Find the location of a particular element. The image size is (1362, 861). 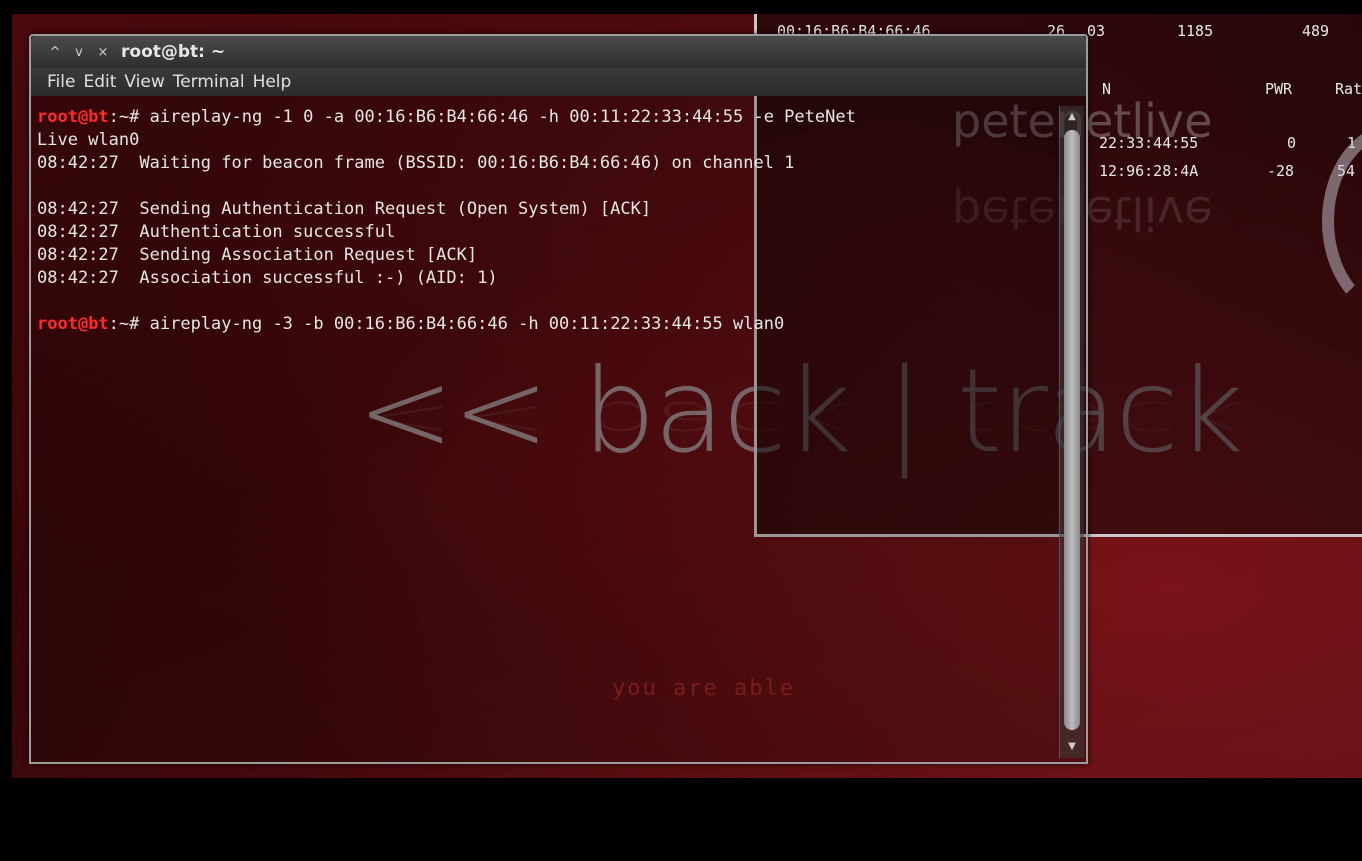

maximize-icon: ^ is located at coordinates (55, 52).